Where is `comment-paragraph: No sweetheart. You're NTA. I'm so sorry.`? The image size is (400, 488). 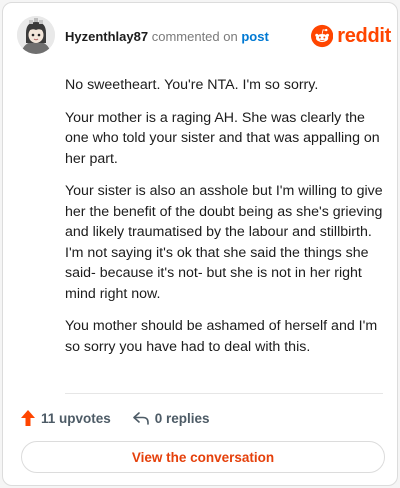
comment-paragraph: No sweetheart. You're NTA. I'm so sorry. is located at coordinates (192, 85).